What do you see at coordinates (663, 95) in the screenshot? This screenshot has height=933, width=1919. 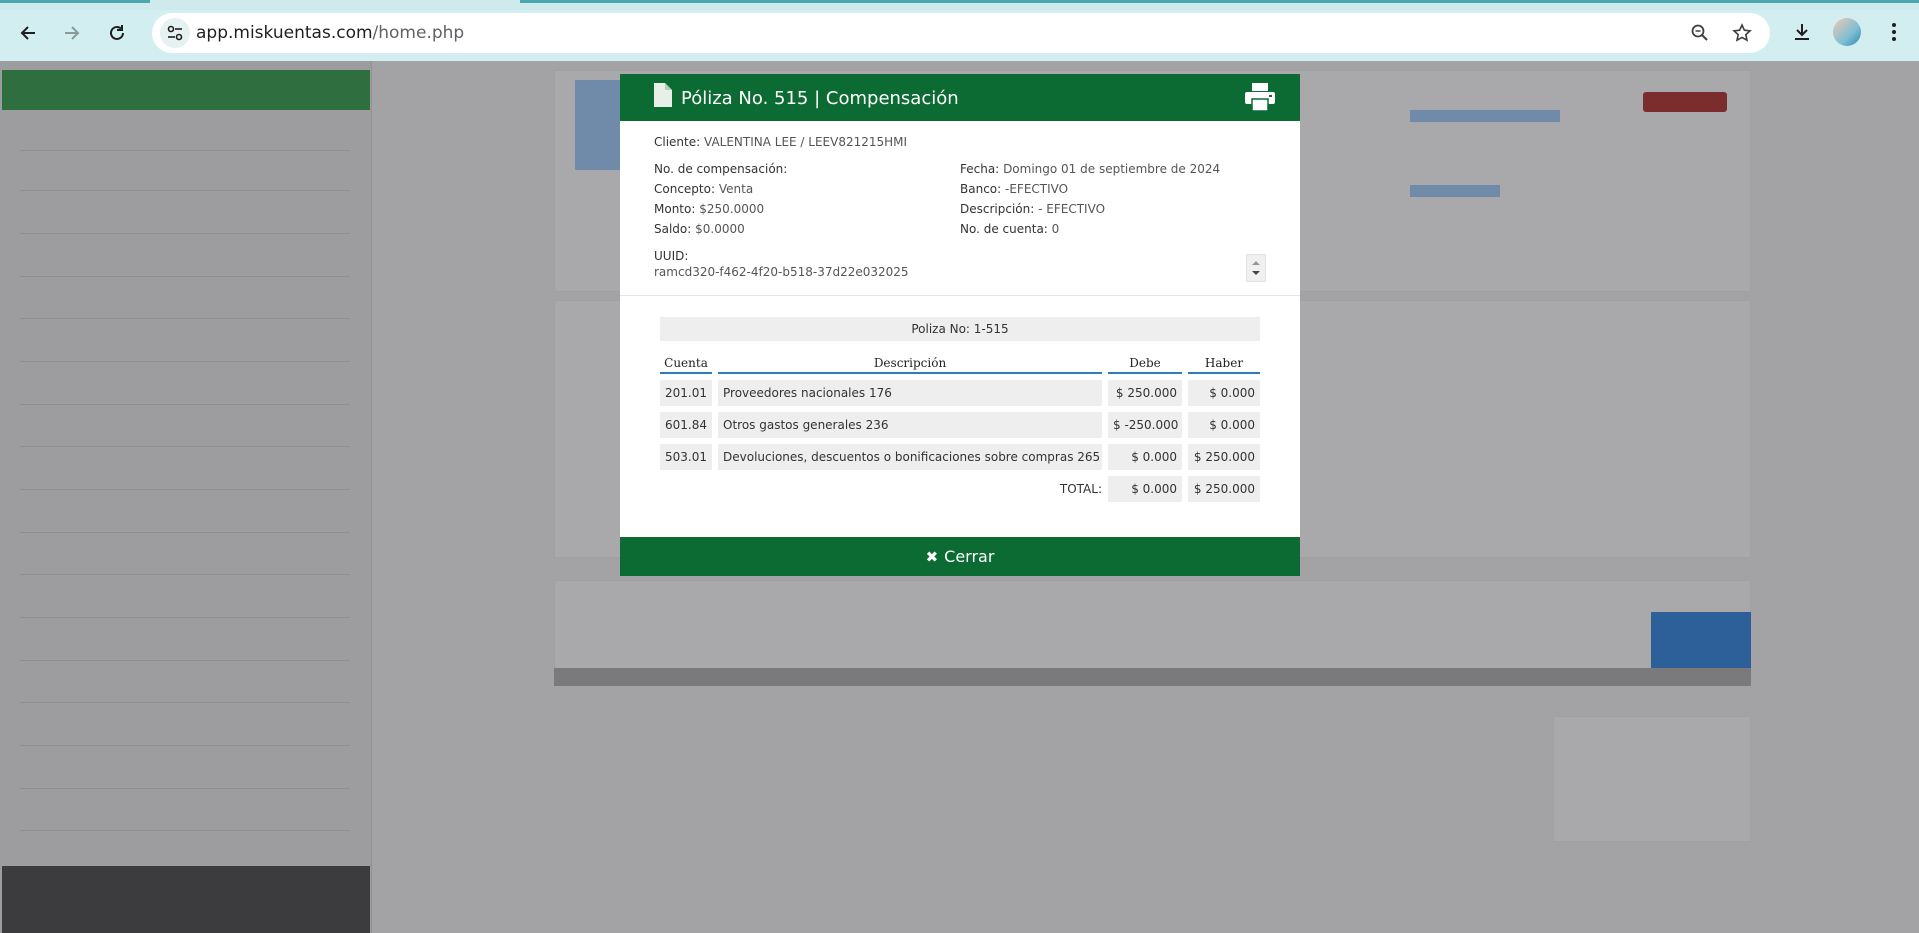 I see `document-icon` at bounding box center [663, 95].